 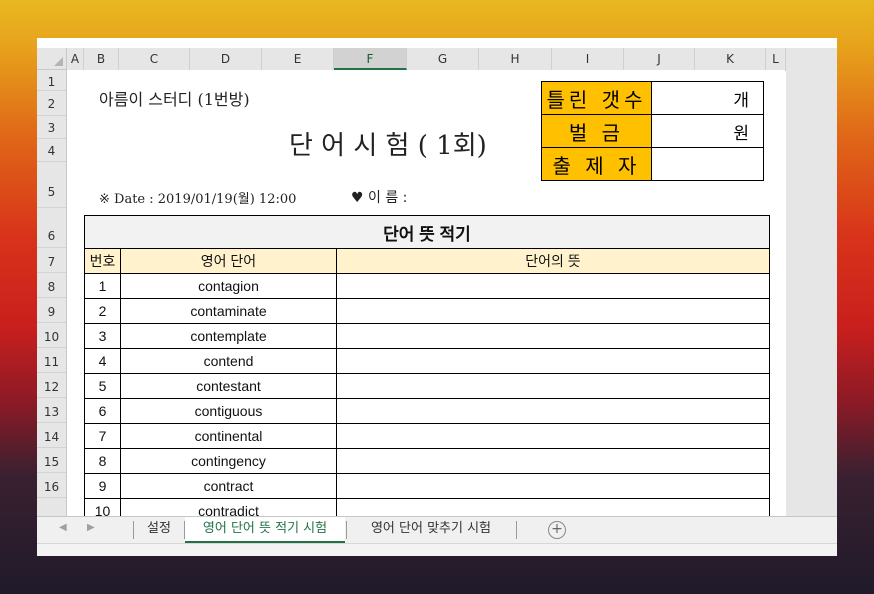 I want to click on column-header-D: D, so click(x=226, y=59).